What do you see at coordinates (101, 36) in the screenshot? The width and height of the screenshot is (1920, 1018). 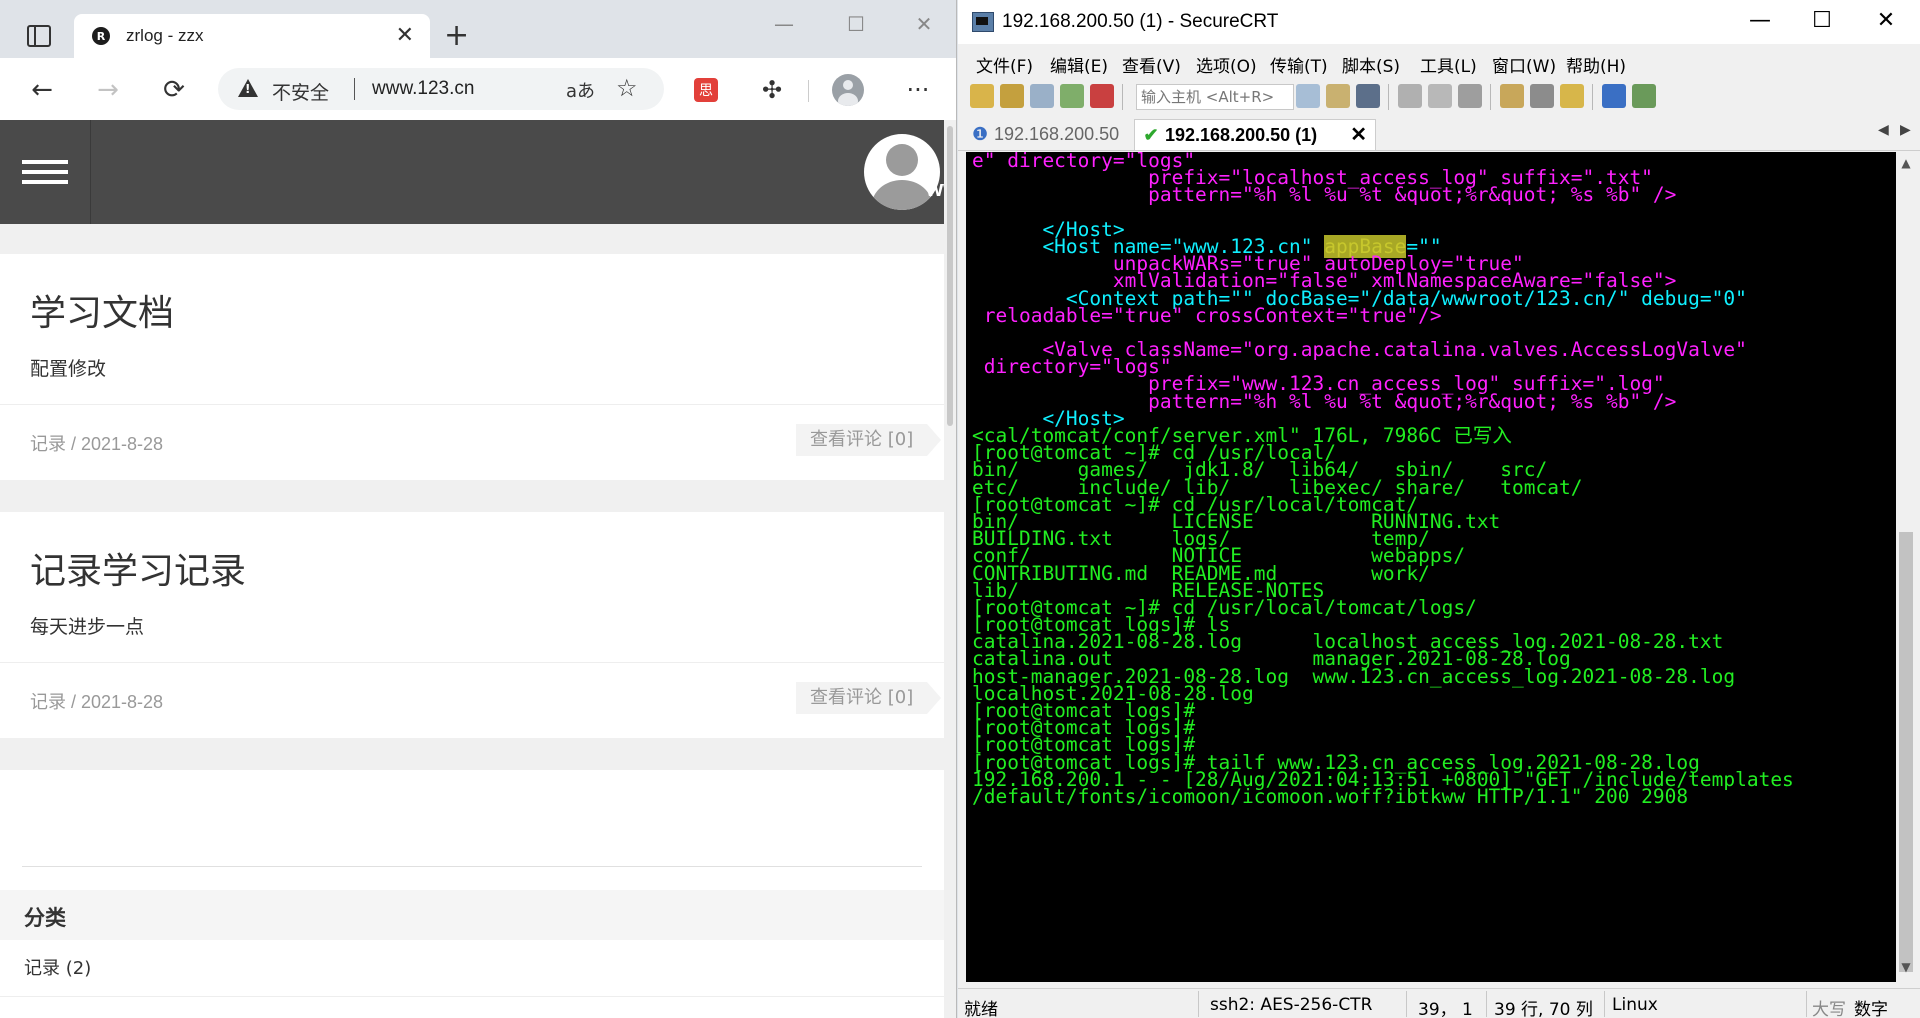 I see `site-favicon-icon: R` at bounding box center [101, 36].